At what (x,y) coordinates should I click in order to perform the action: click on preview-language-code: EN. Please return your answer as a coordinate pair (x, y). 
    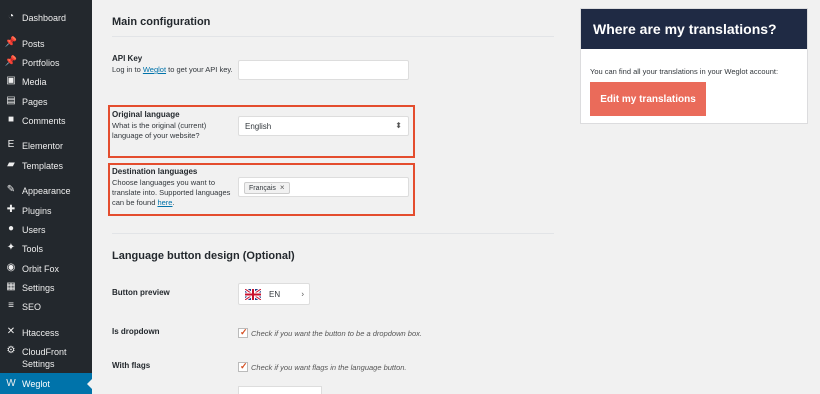
    Looking at the image, I should click on (275, 294).